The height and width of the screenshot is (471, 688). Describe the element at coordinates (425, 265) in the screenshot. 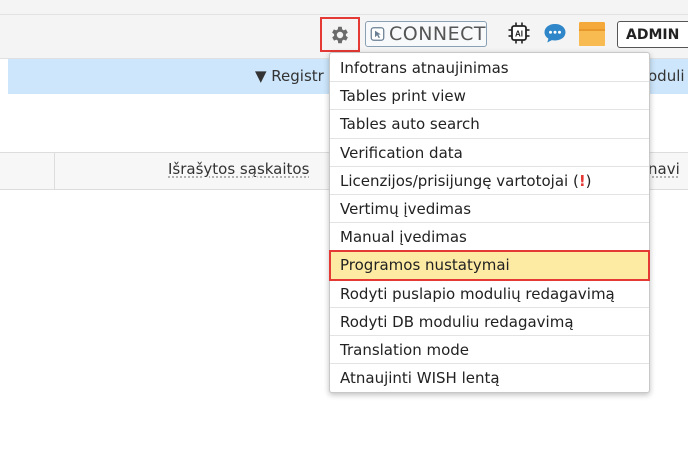

I see `menu-item-label: Programos nustatymai` at that location.